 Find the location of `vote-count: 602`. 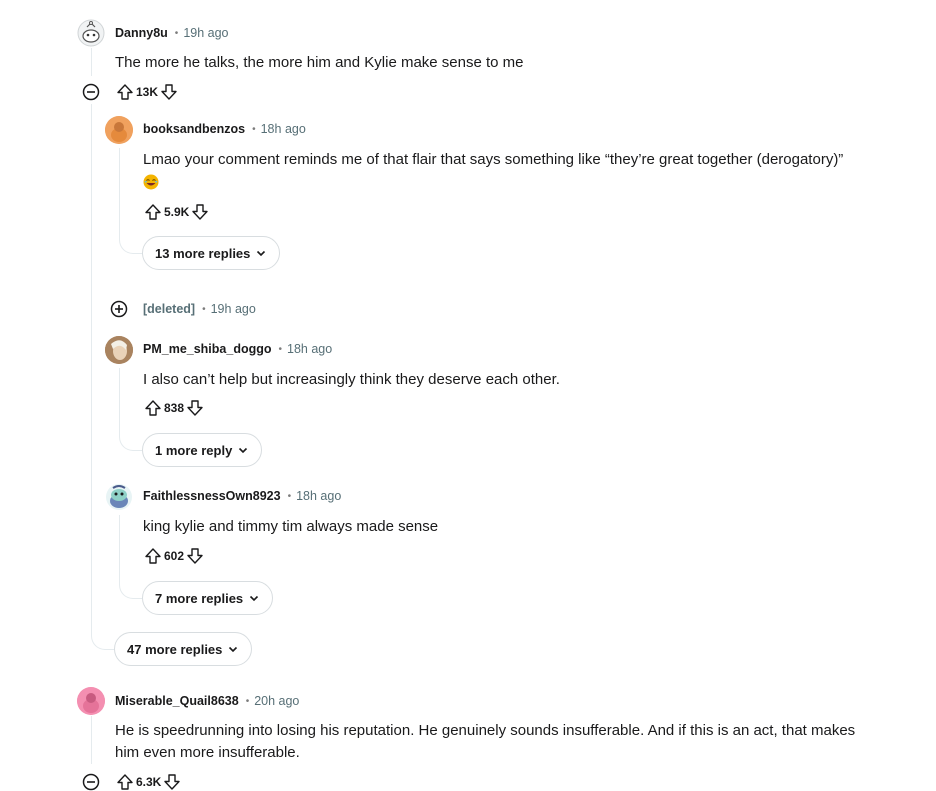

vote-count: 602 is located at coordinates (174, 556).